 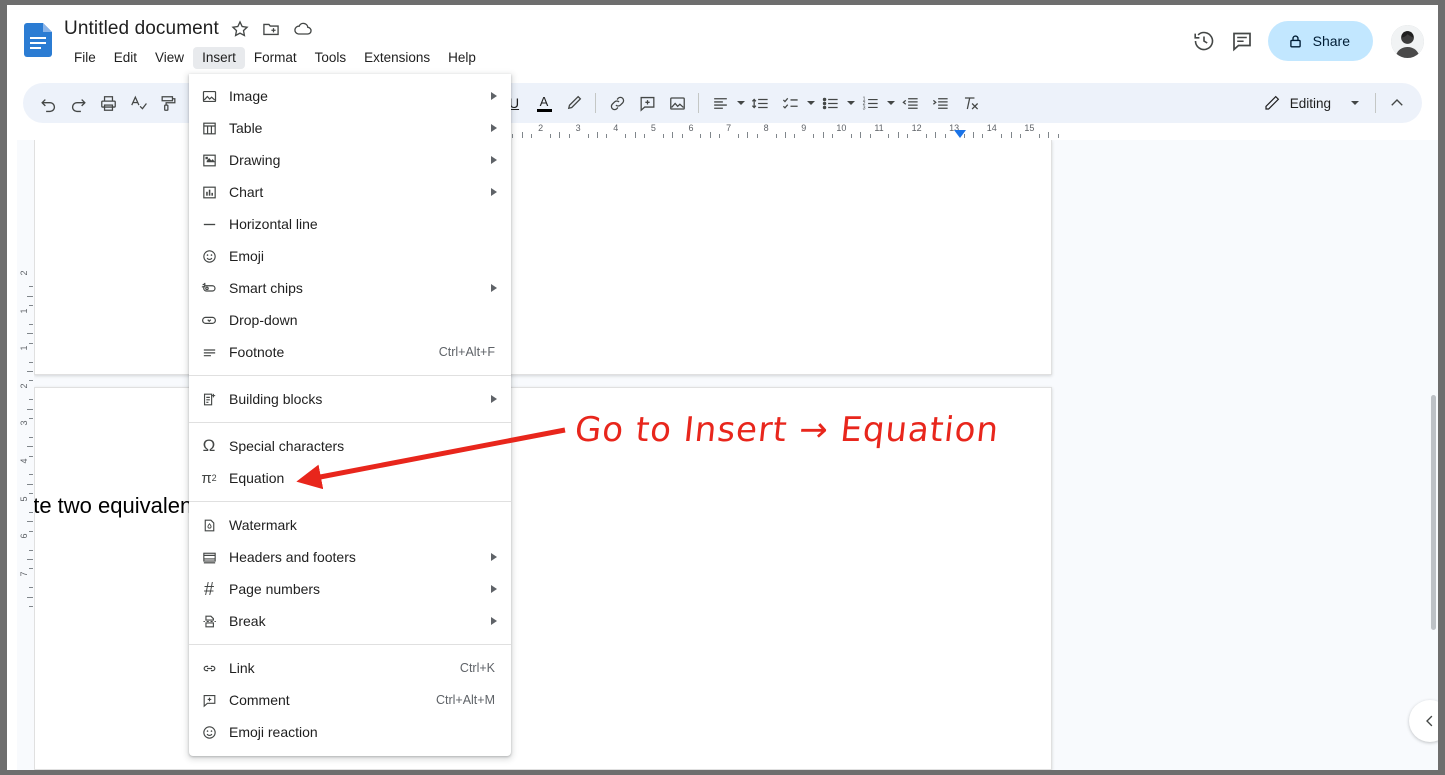 What do you see at coordinates (259, 700) in the screenshot?
I see `menu-label: Comment` at bounding box center [259, 700].